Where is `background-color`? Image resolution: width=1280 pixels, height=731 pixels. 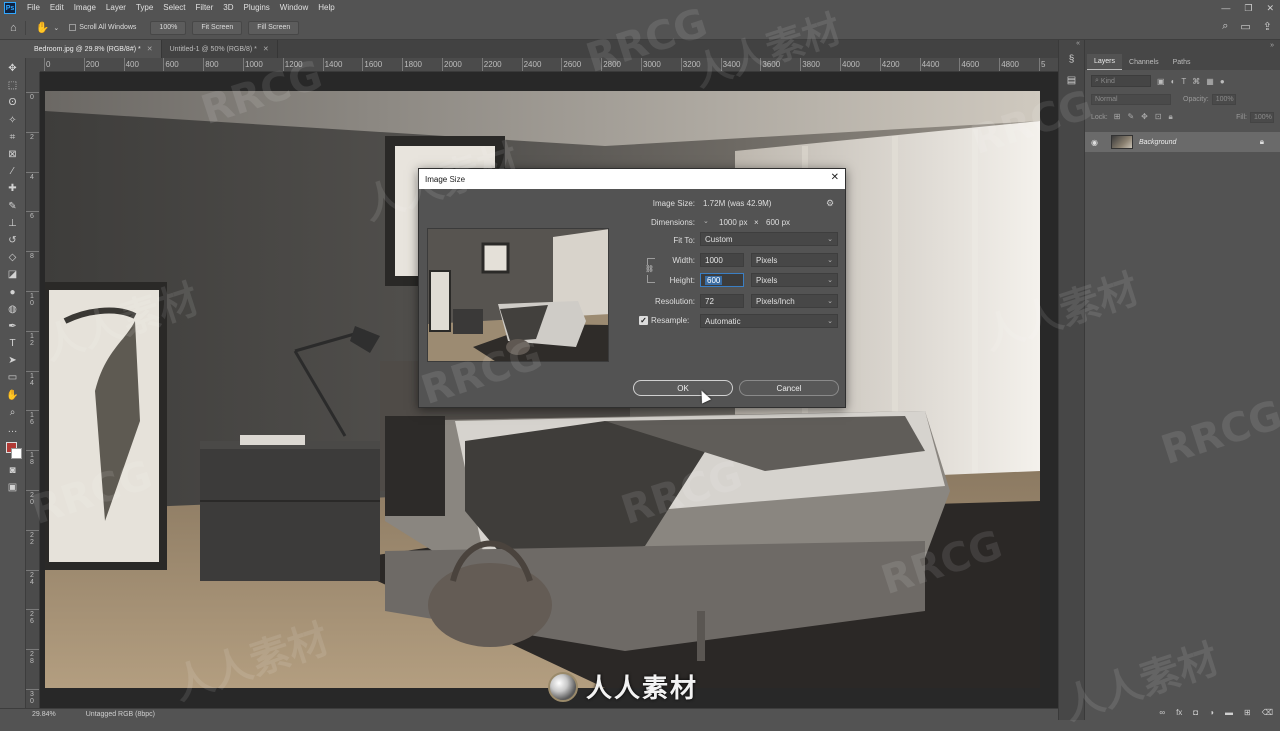 background-color is located at coordinates (16, 454).